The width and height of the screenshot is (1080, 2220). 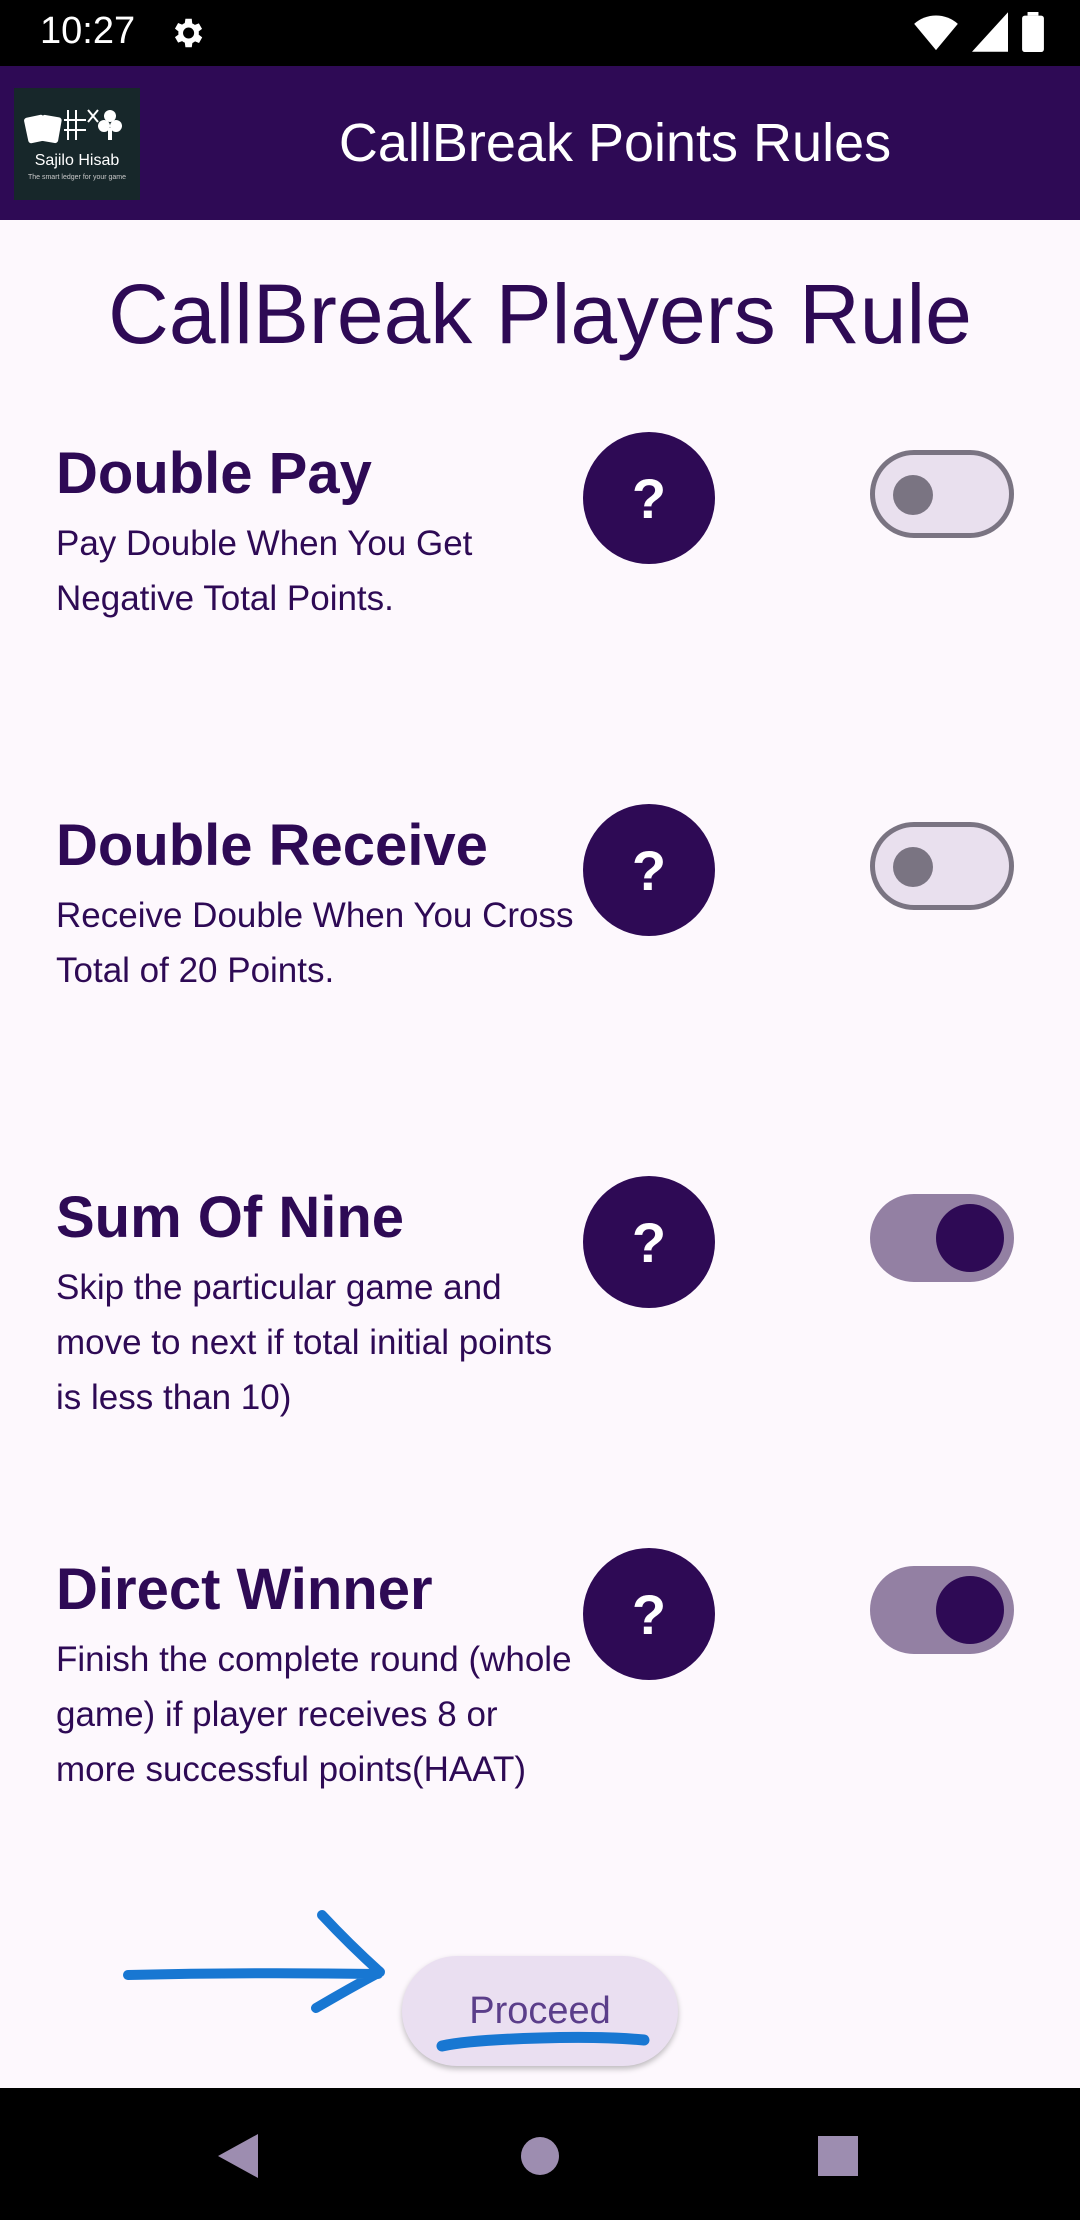 I want to click on navigation-bar, so click(x=540, y=2154).